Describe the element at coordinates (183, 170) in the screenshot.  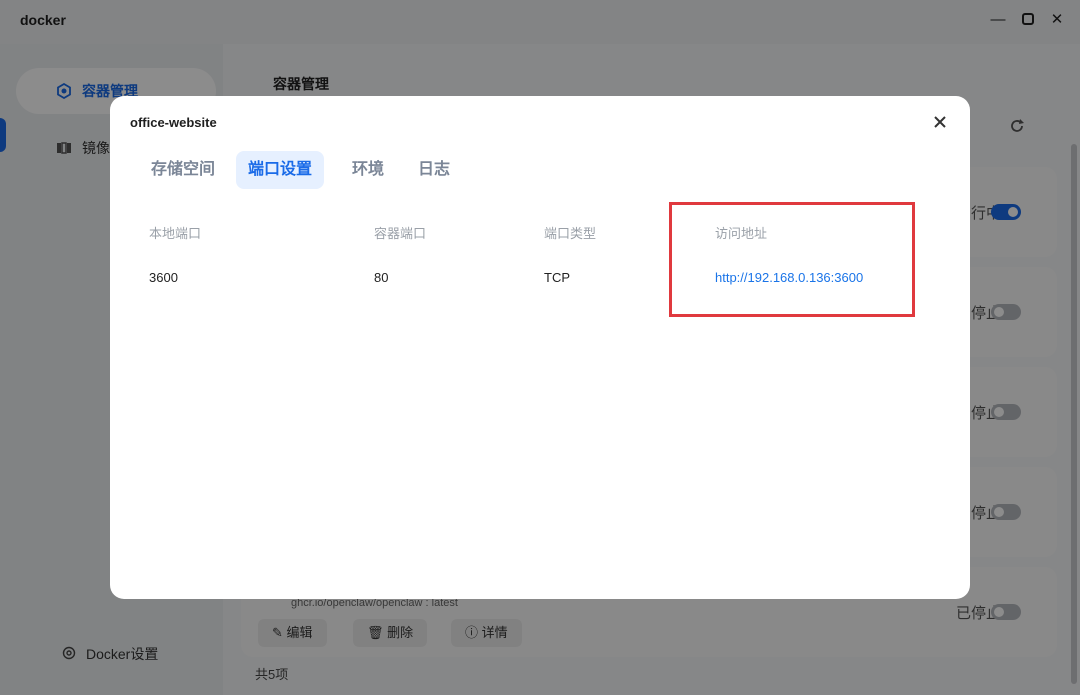
I see `tab-storage: 存储空间` at that location.